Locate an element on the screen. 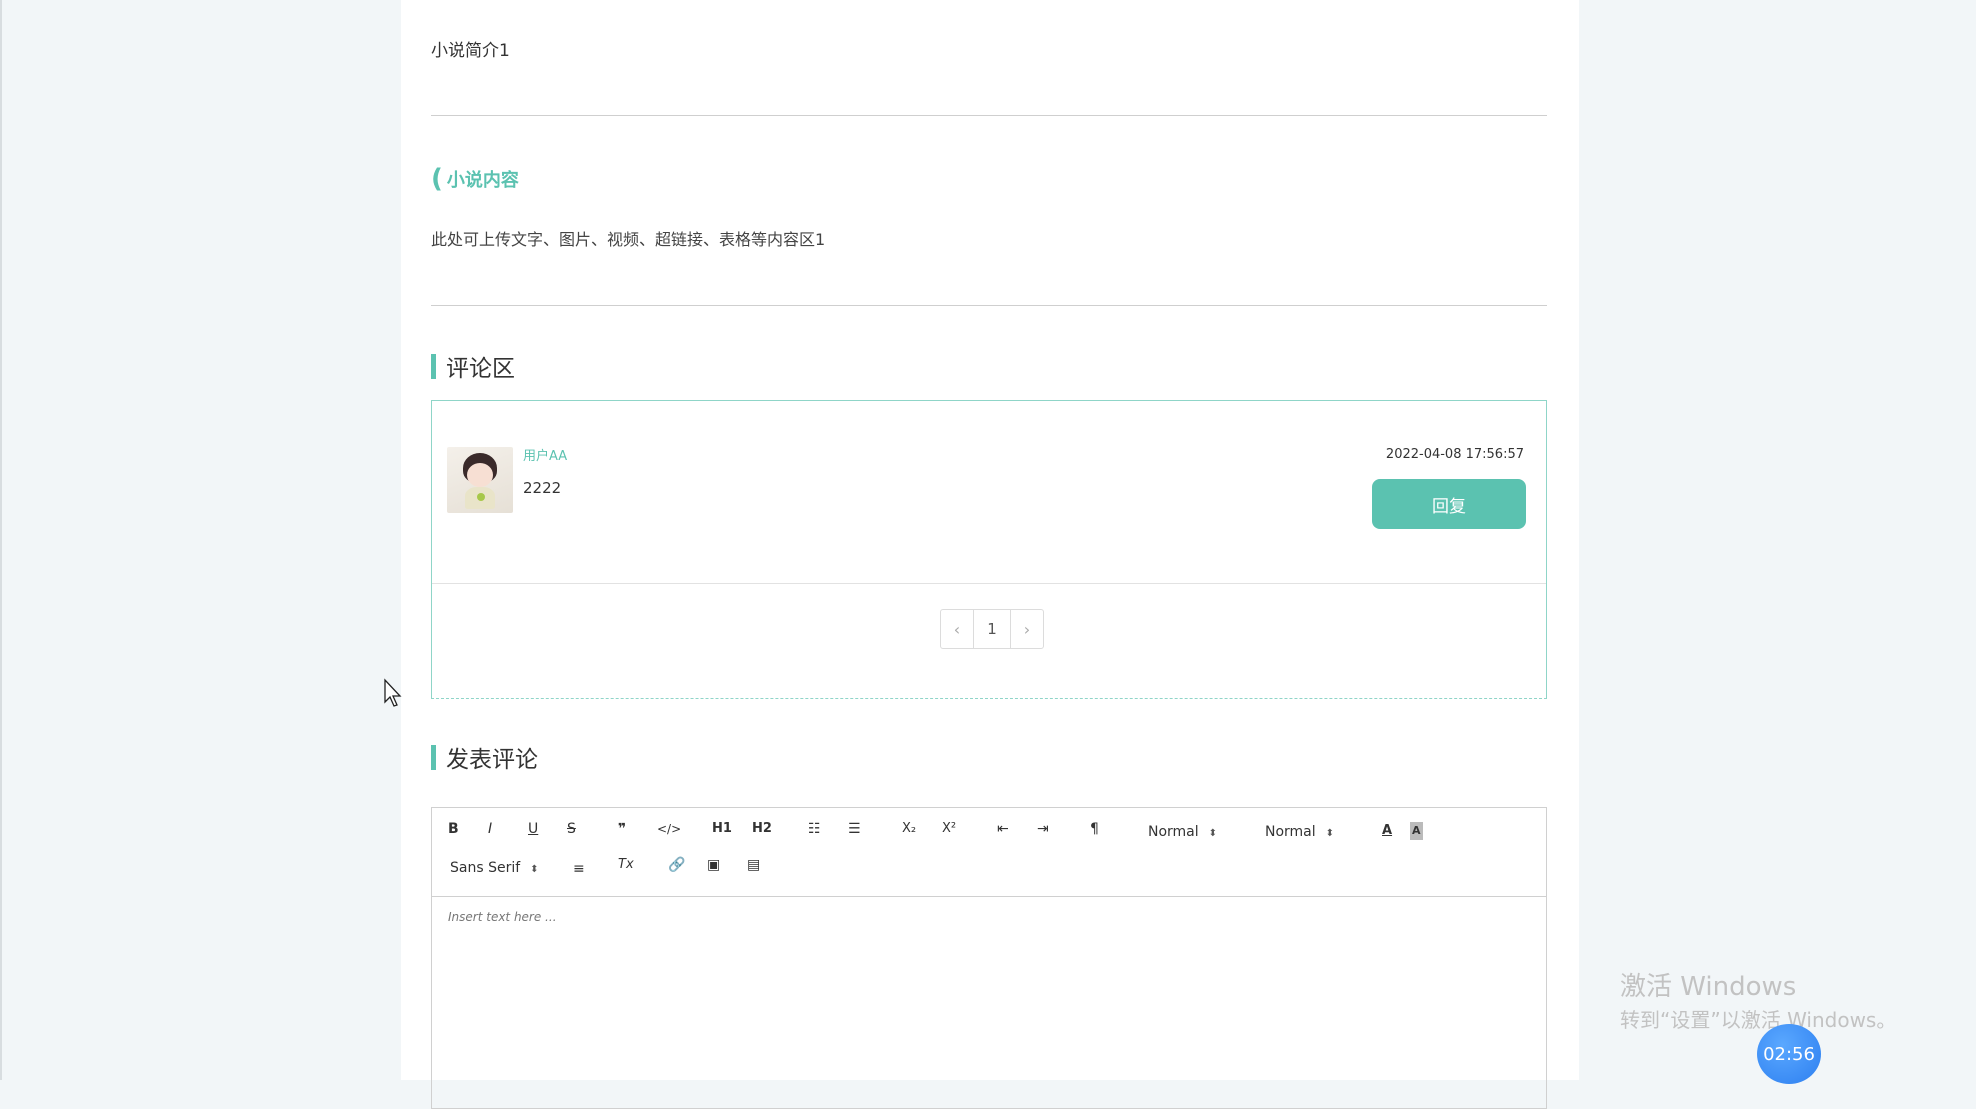 The width and height of the screenshot is (1976, 1109). recording-timer: 02:56 is located at coordinates (1789, 1054).